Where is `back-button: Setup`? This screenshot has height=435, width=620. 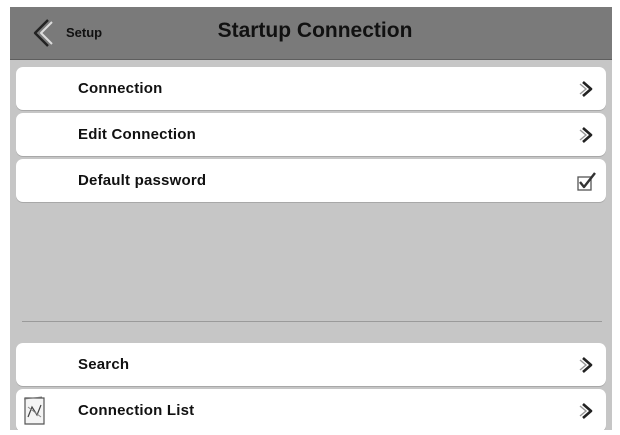 back-button: Setup is located at coordinates (74, 33).